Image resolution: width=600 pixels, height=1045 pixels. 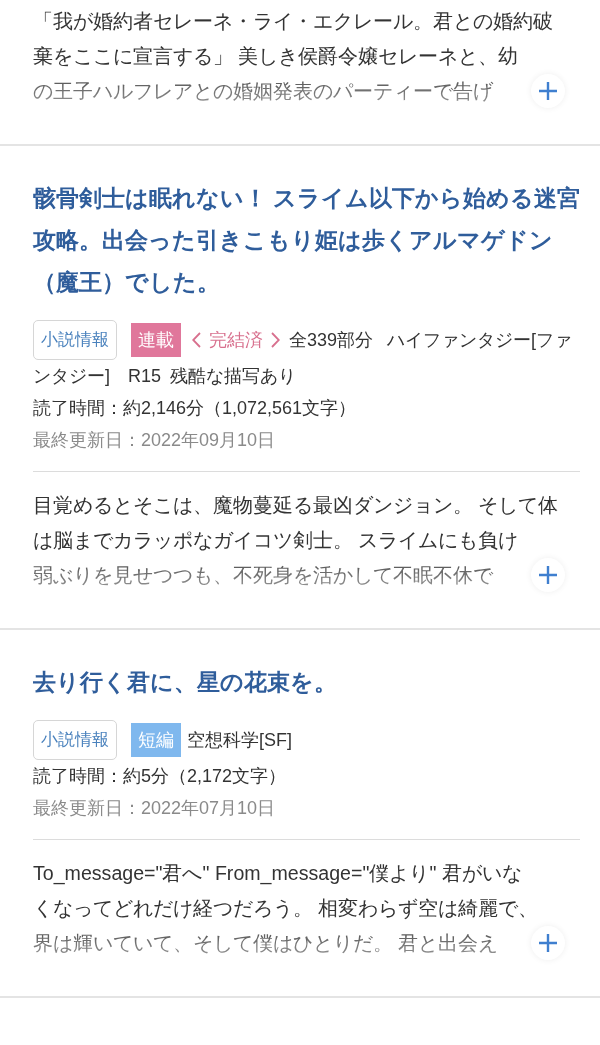 What do you see at coordinates (239, 740) in the screenshot?
I see `genre-text: 空想科学[SF]` at bounding box center [239, 740].